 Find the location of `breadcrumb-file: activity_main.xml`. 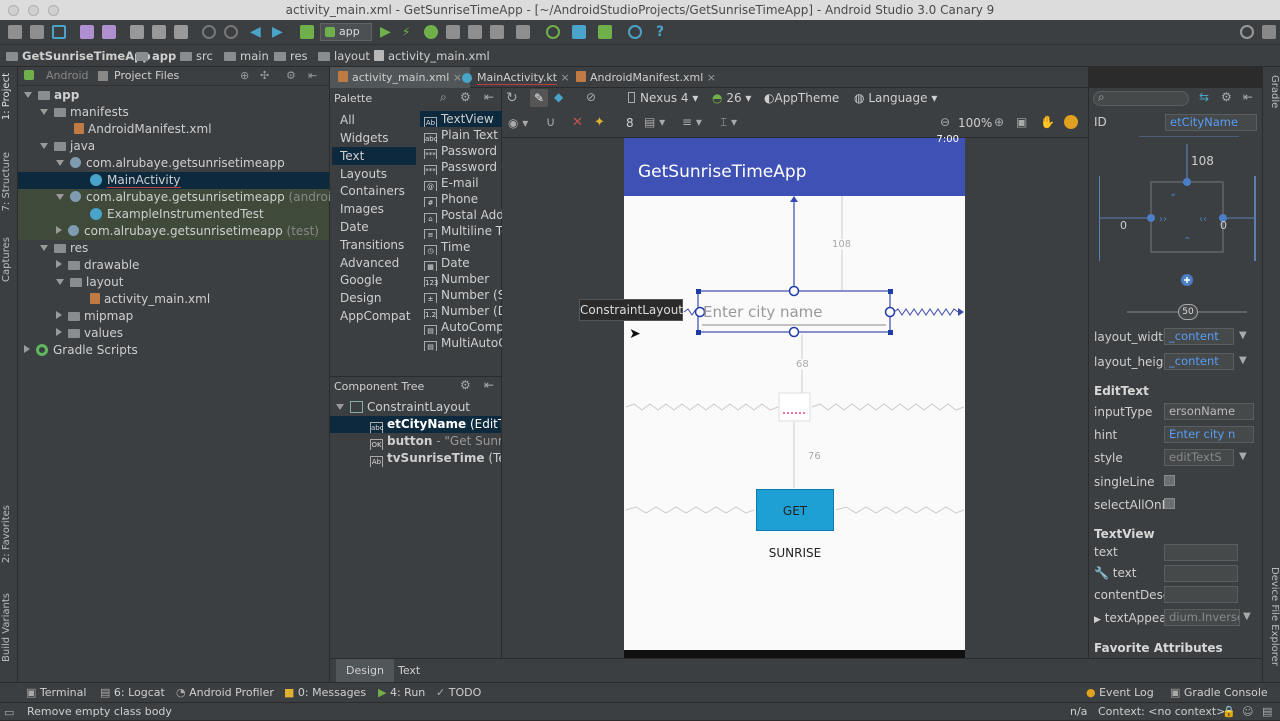

breadcrumb-file: activity_main.xml is located at coordinates (432, 56).